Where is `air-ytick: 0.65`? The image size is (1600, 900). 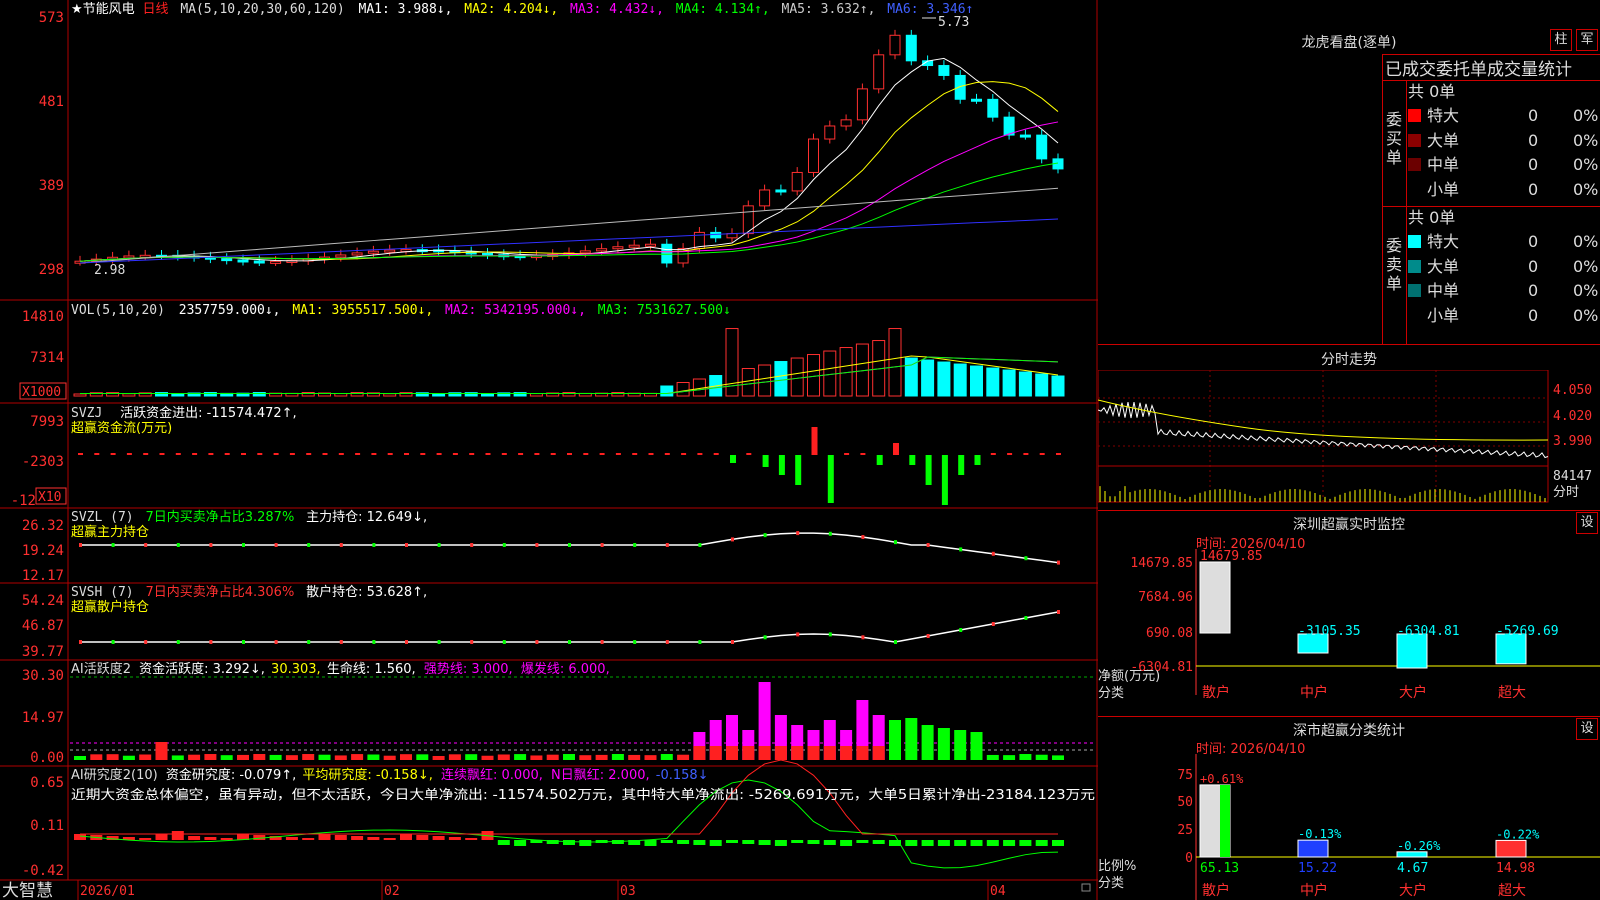
air-ytick: 0.65 is located at coordinates (47, 783).